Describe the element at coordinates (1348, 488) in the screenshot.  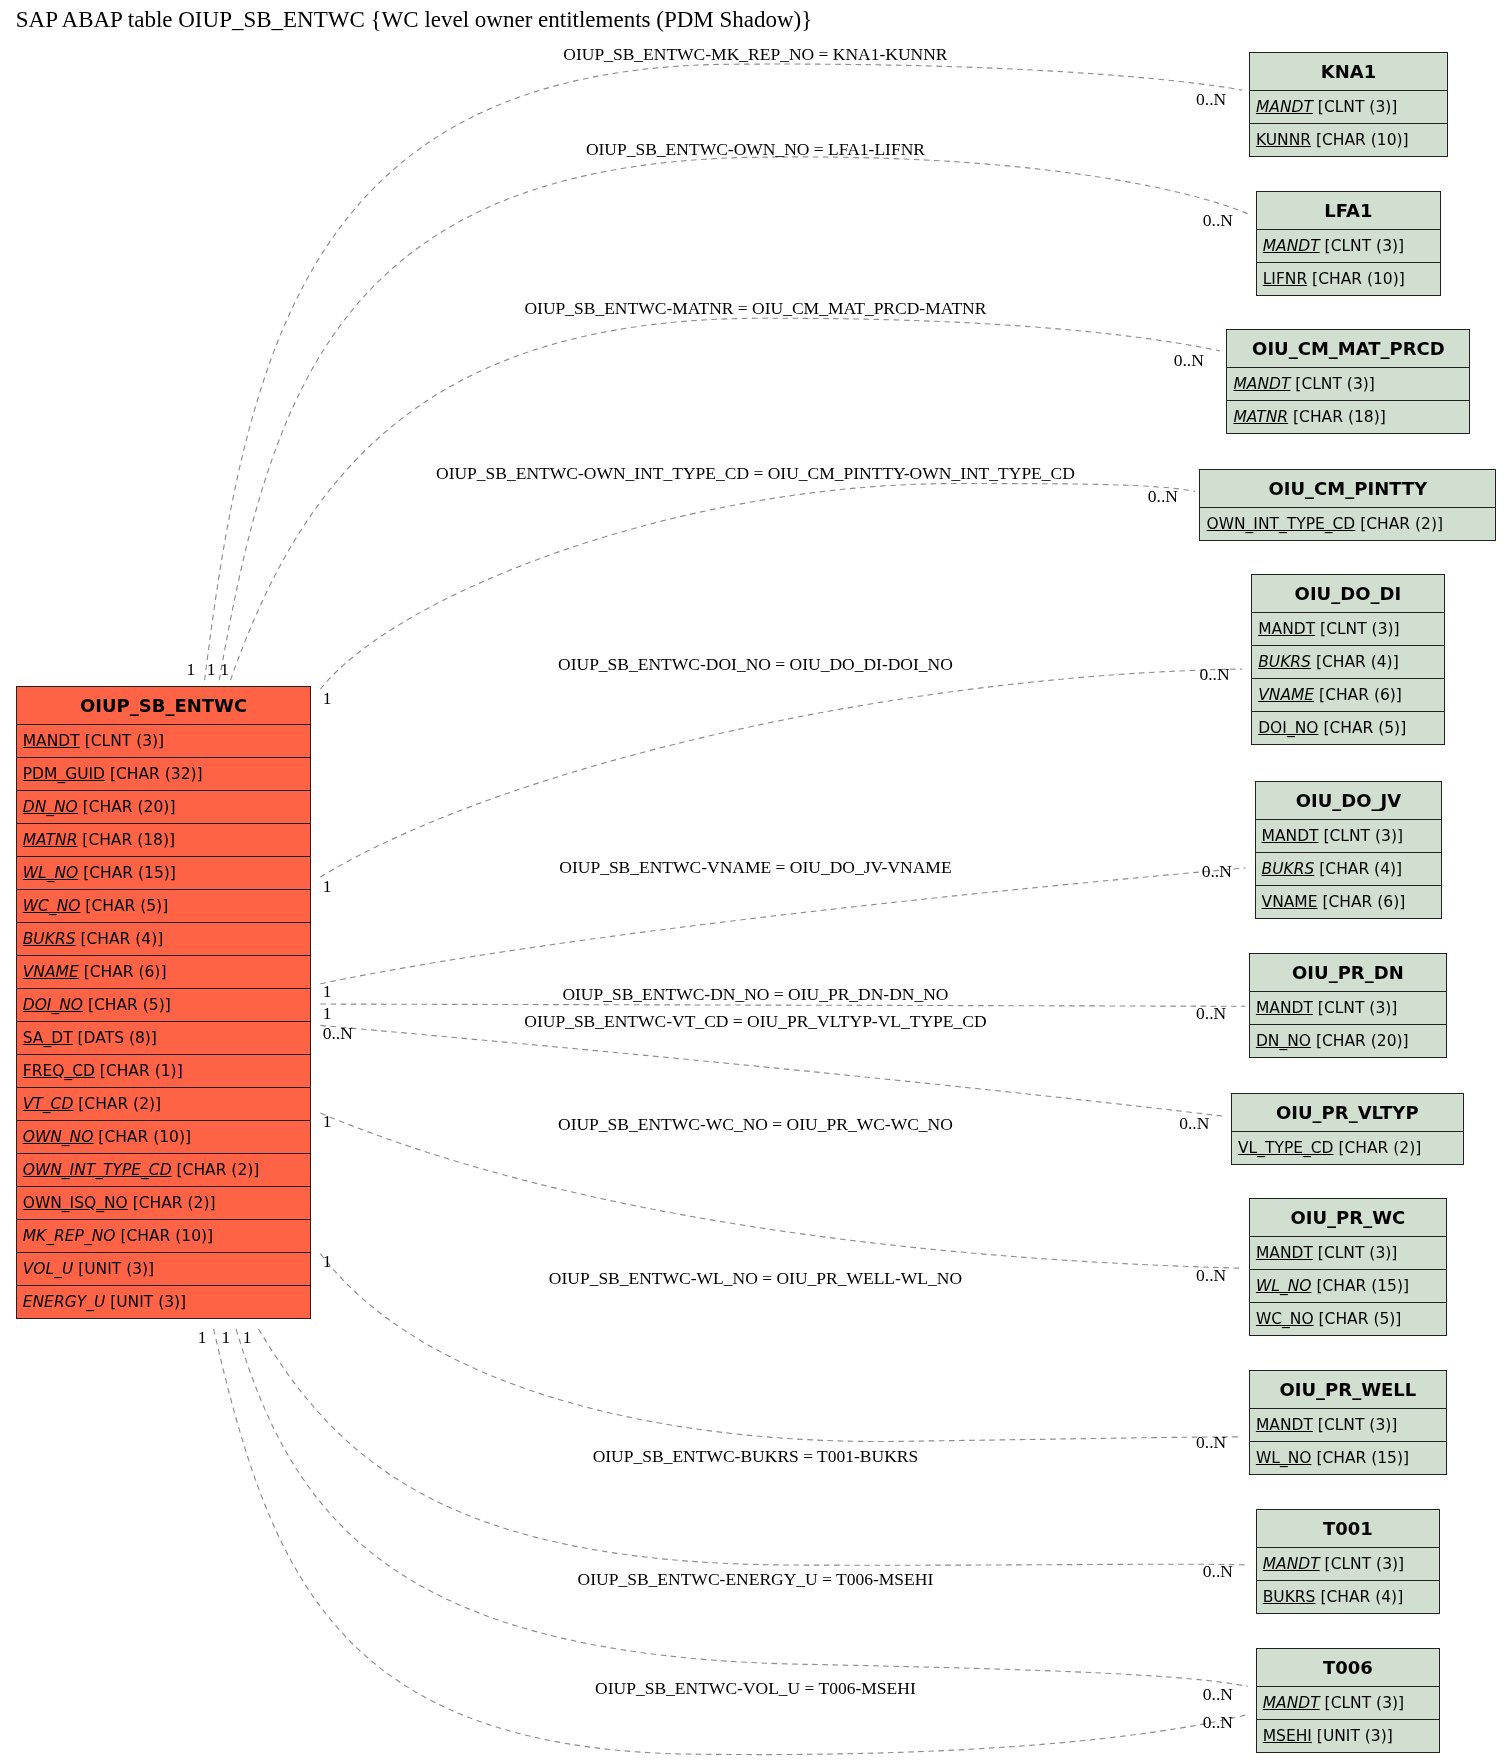
I see `table-name: OIU_CM_PINTTY` at that location.